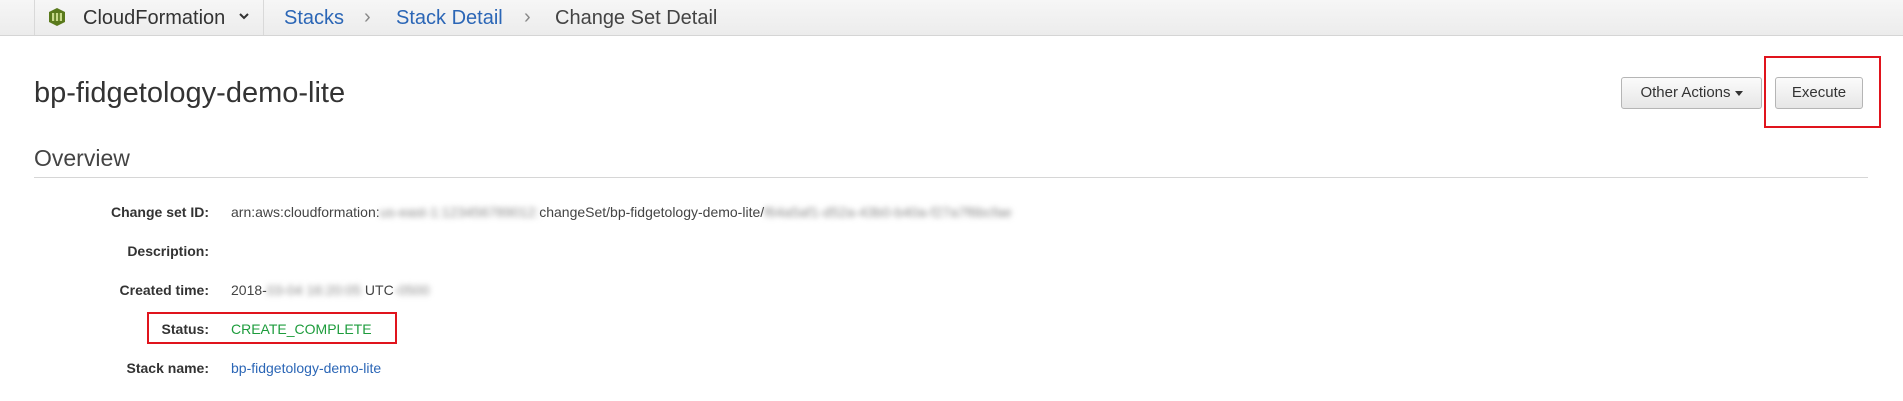 The height and width of the screenshot is (401, 1903). I want to click on execute-highlight-box, so click(1822, 92).